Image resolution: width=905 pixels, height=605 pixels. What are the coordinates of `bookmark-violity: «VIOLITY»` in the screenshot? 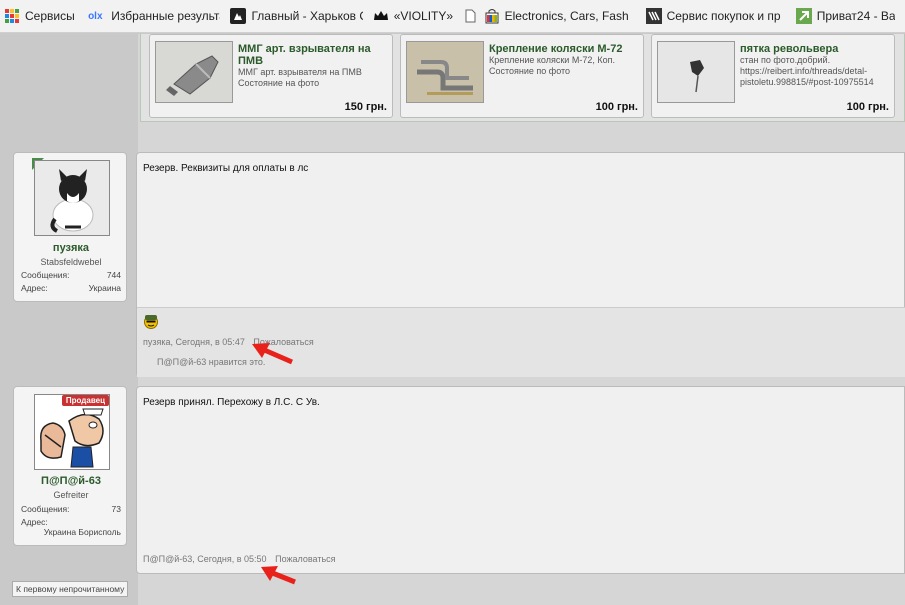 It's located at (413, 16).